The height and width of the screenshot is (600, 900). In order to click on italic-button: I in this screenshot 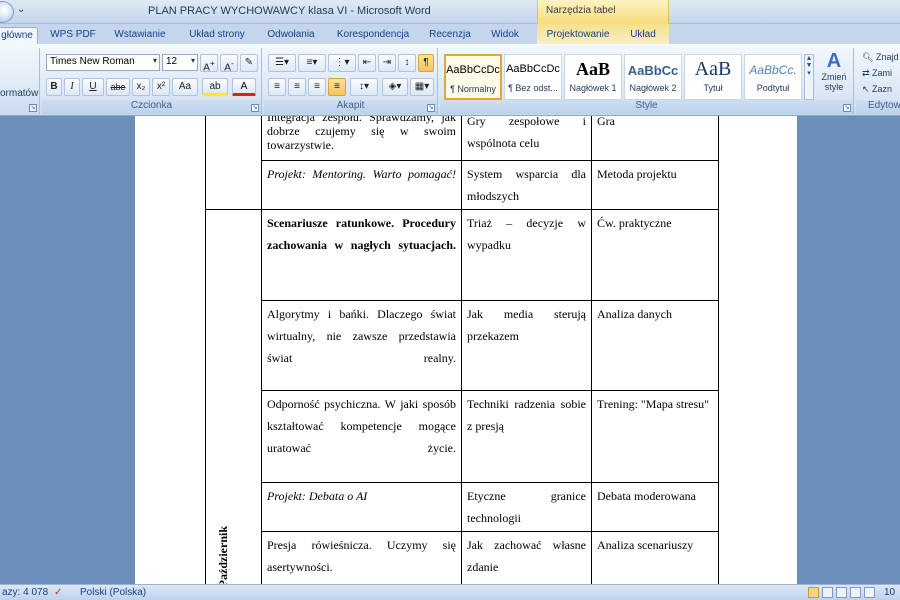, I will do `click(72, 87)`.